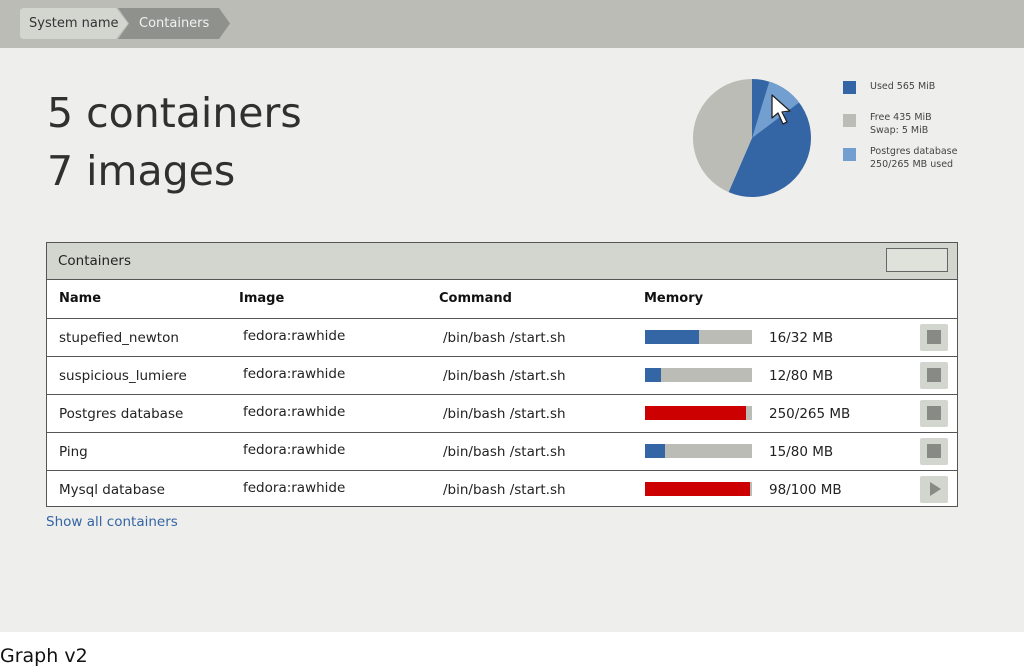  What do you see at coordinates (80, 298) in the screenshot?
I see `column-header-name: Name` at bounding box center [80, 298].